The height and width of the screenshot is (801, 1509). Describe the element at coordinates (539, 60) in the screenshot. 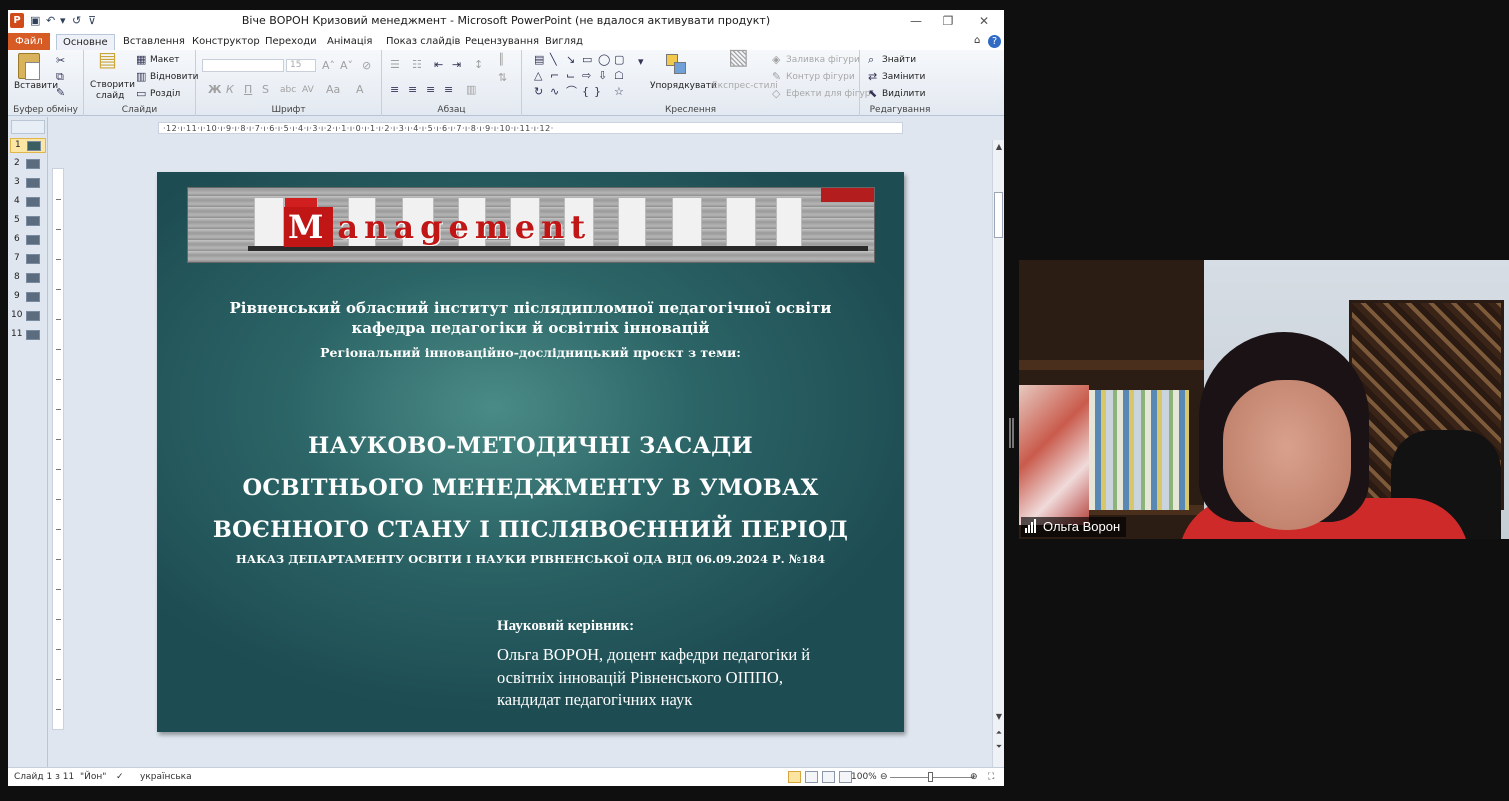

I see `textbox-shape-icon: ▤` at that location.